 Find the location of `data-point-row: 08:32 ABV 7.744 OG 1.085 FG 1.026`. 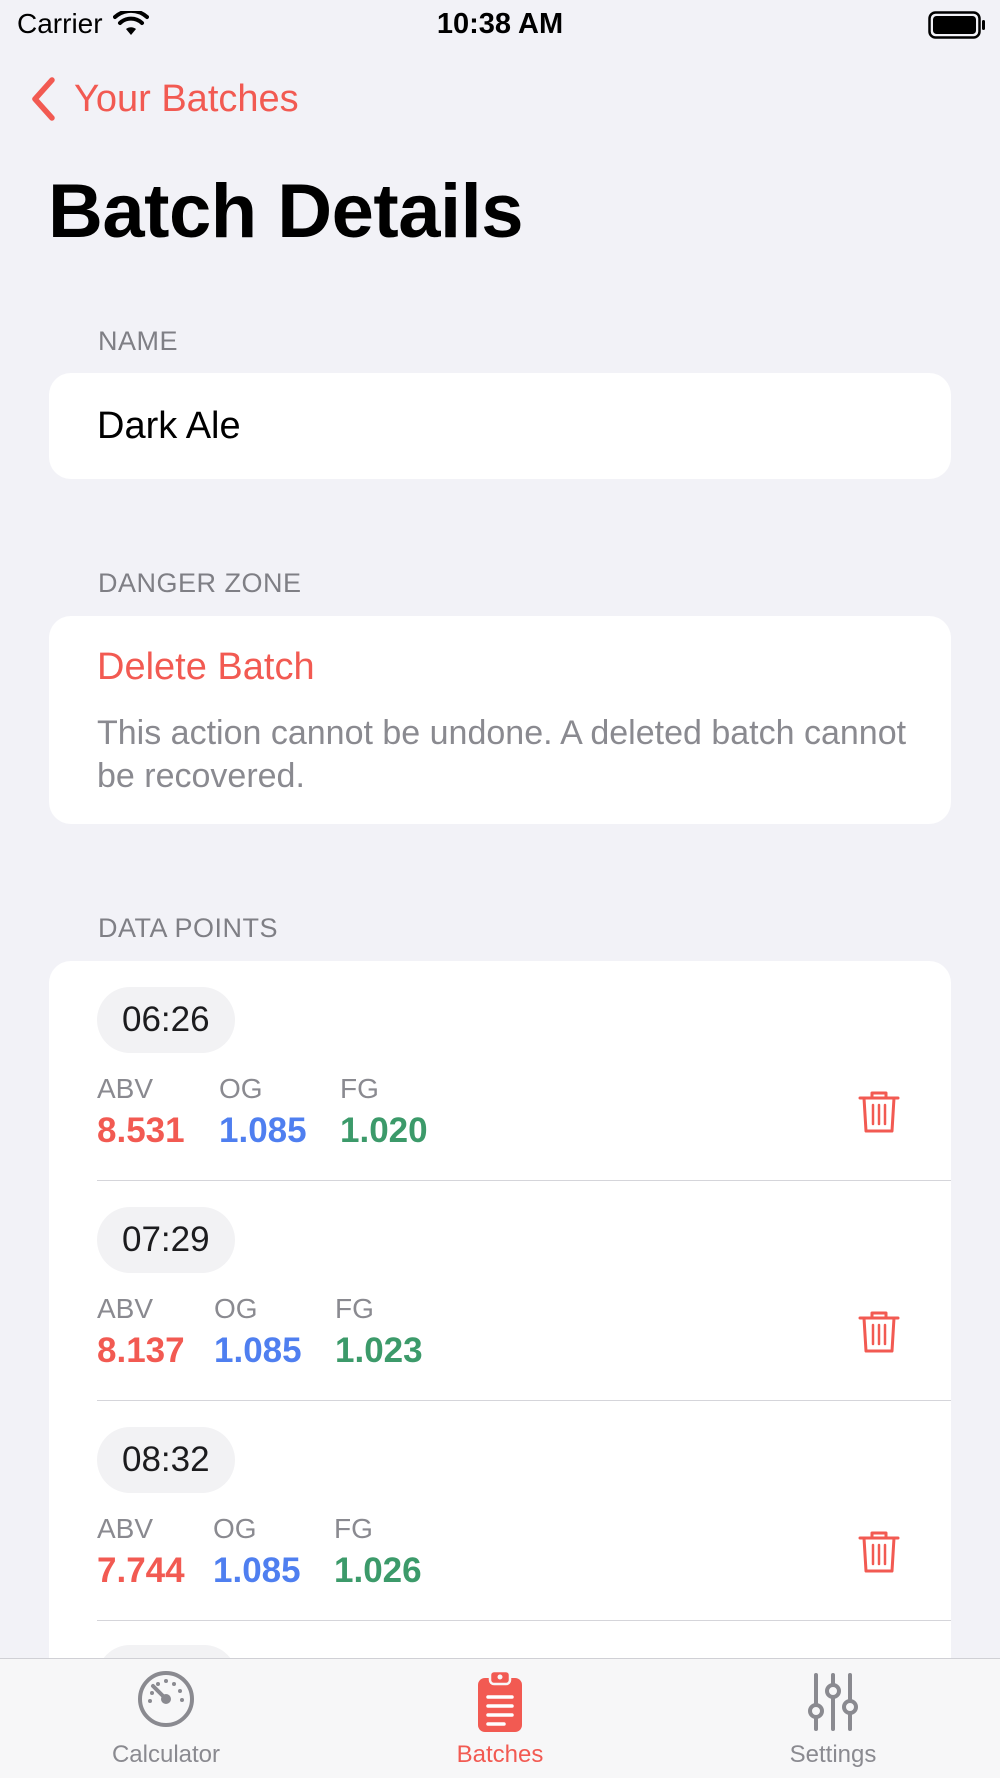

data-point-row: 08:32 ABV 7.744 OG 1.085 FG 1.026 is located at coordinates (500, 1511).